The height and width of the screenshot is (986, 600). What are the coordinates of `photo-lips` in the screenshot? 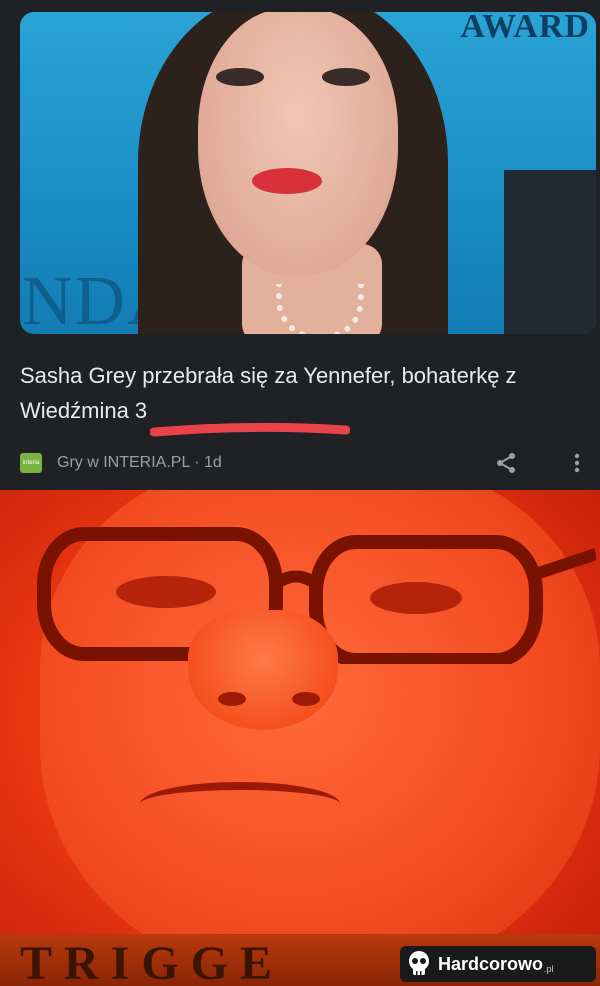 It's located at (287, 181).